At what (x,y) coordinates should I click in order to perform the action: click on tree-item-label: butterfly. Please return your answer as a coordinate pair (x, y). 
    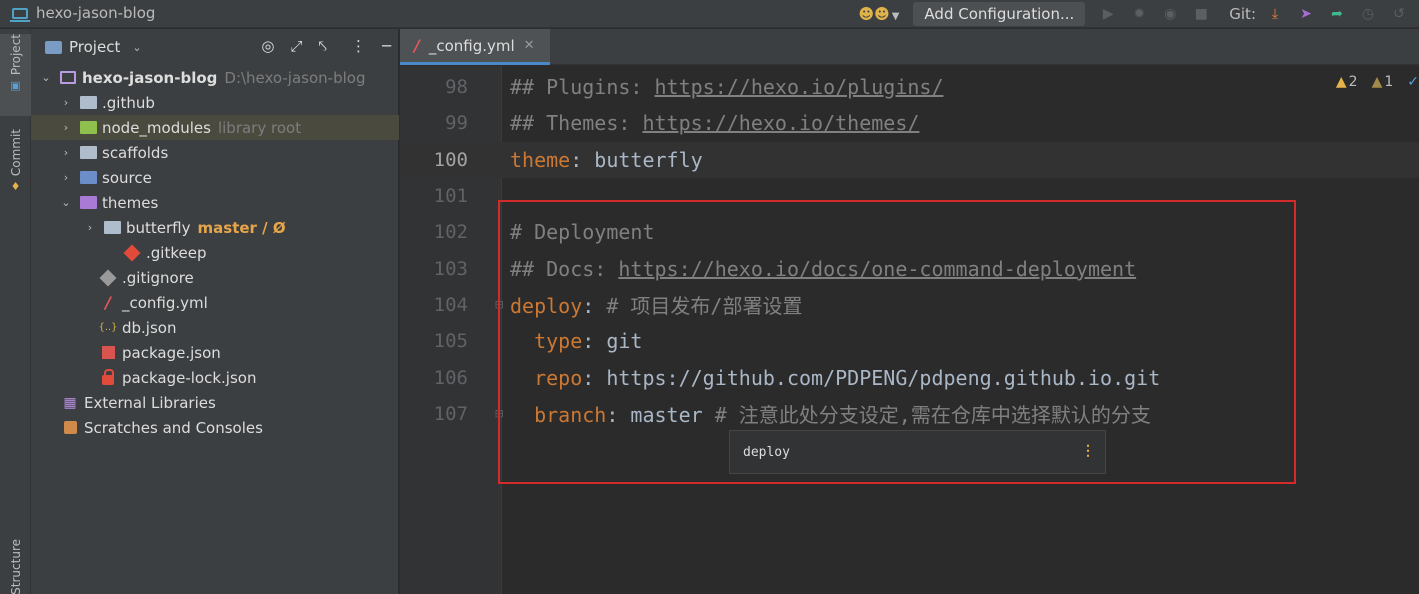
    Looking at the image, I should click on (158, 227).